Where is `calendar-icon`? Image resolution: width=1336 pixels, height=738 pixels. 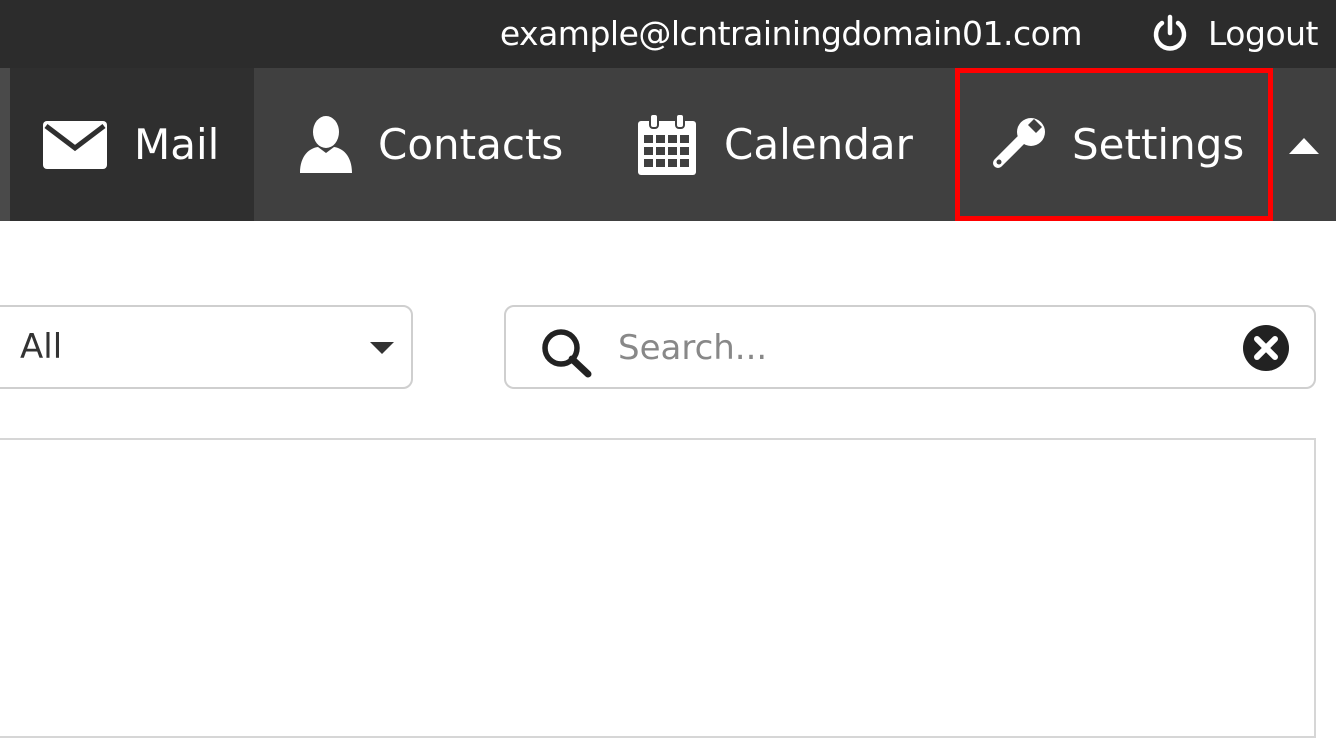 calendar-icon is located at coordinates (667, 143).